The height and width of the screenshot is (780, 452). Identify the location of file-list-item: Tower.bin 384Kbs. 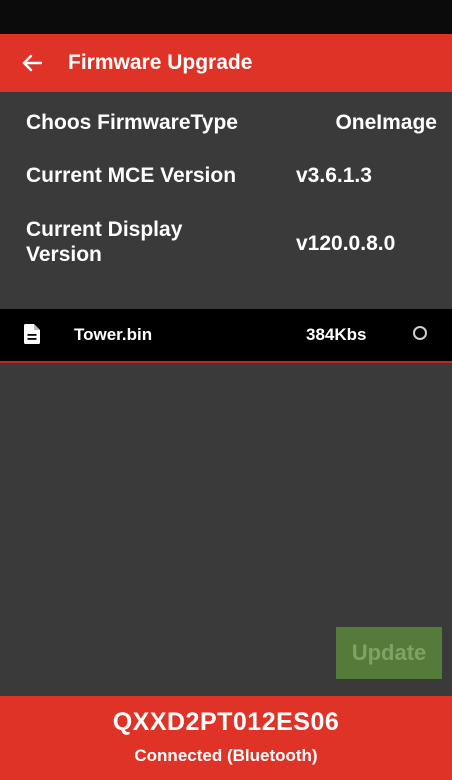
(226, 336).